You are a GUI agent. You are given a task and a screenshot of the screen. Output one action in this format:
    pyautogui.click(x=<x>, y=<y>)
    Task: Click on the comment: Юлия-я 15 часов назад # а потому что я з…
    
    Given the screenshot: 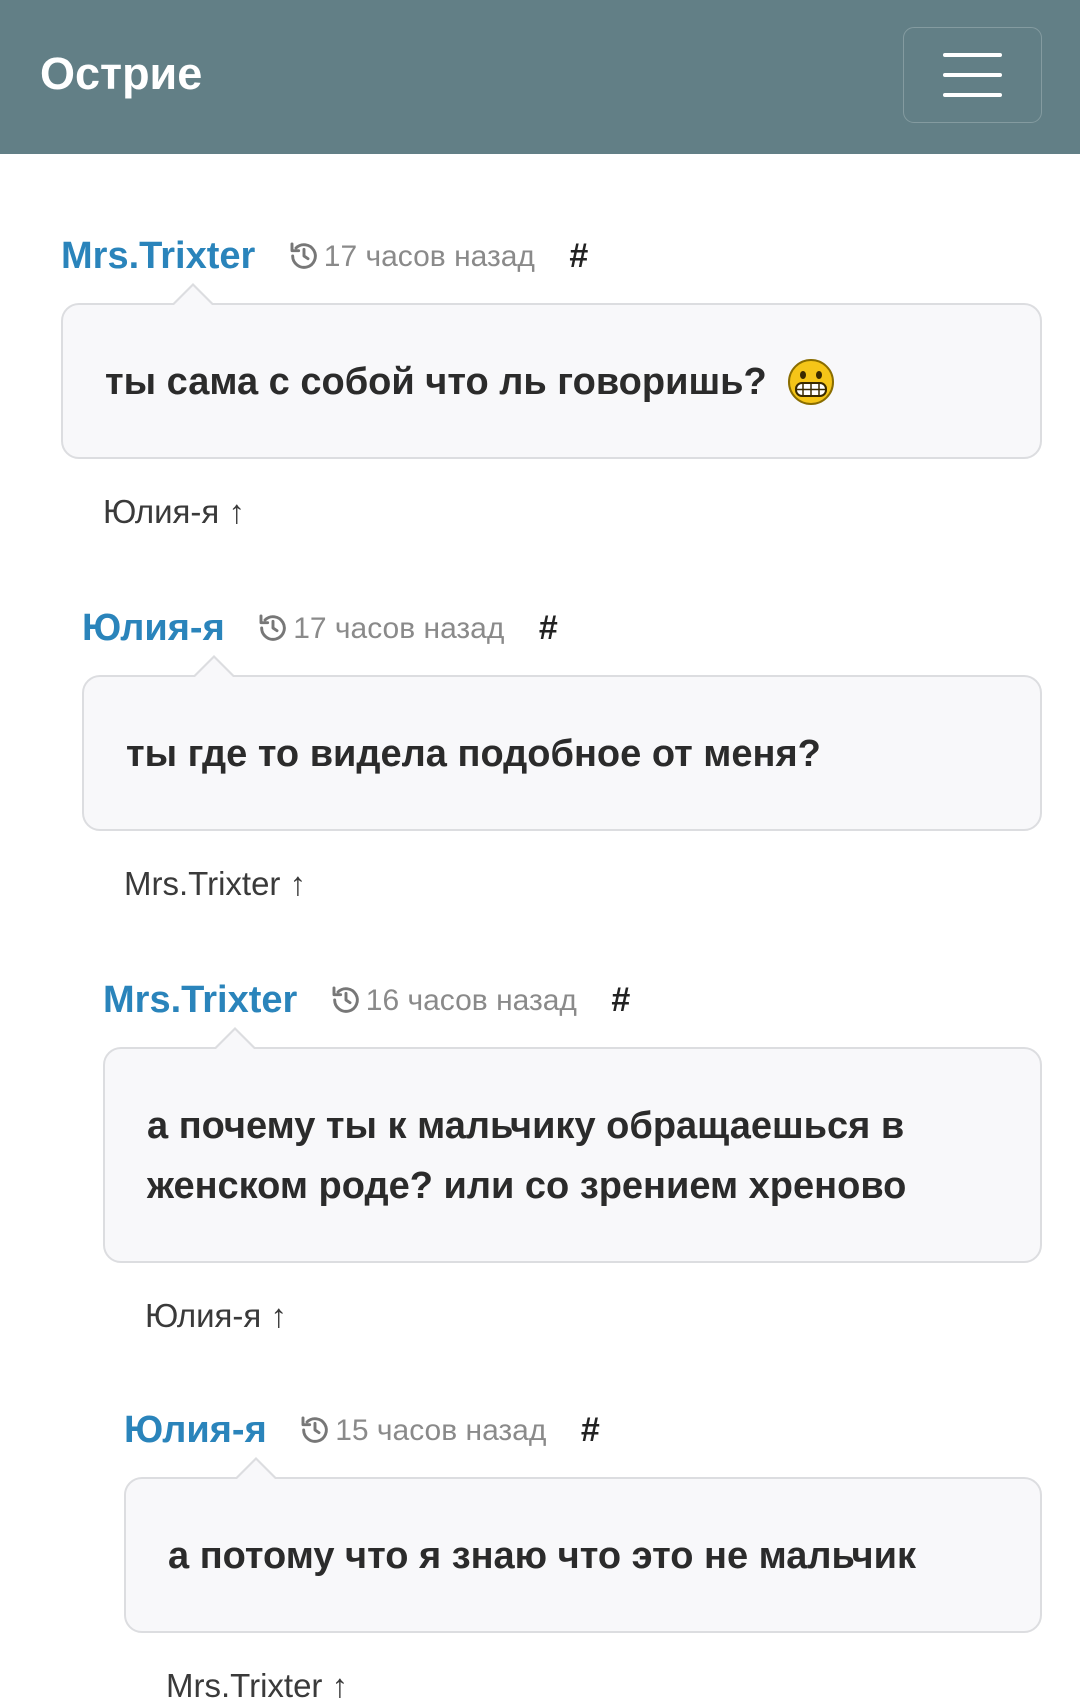 What is the action you would take?
    pyautogui.click(x=583, y=1557)
    